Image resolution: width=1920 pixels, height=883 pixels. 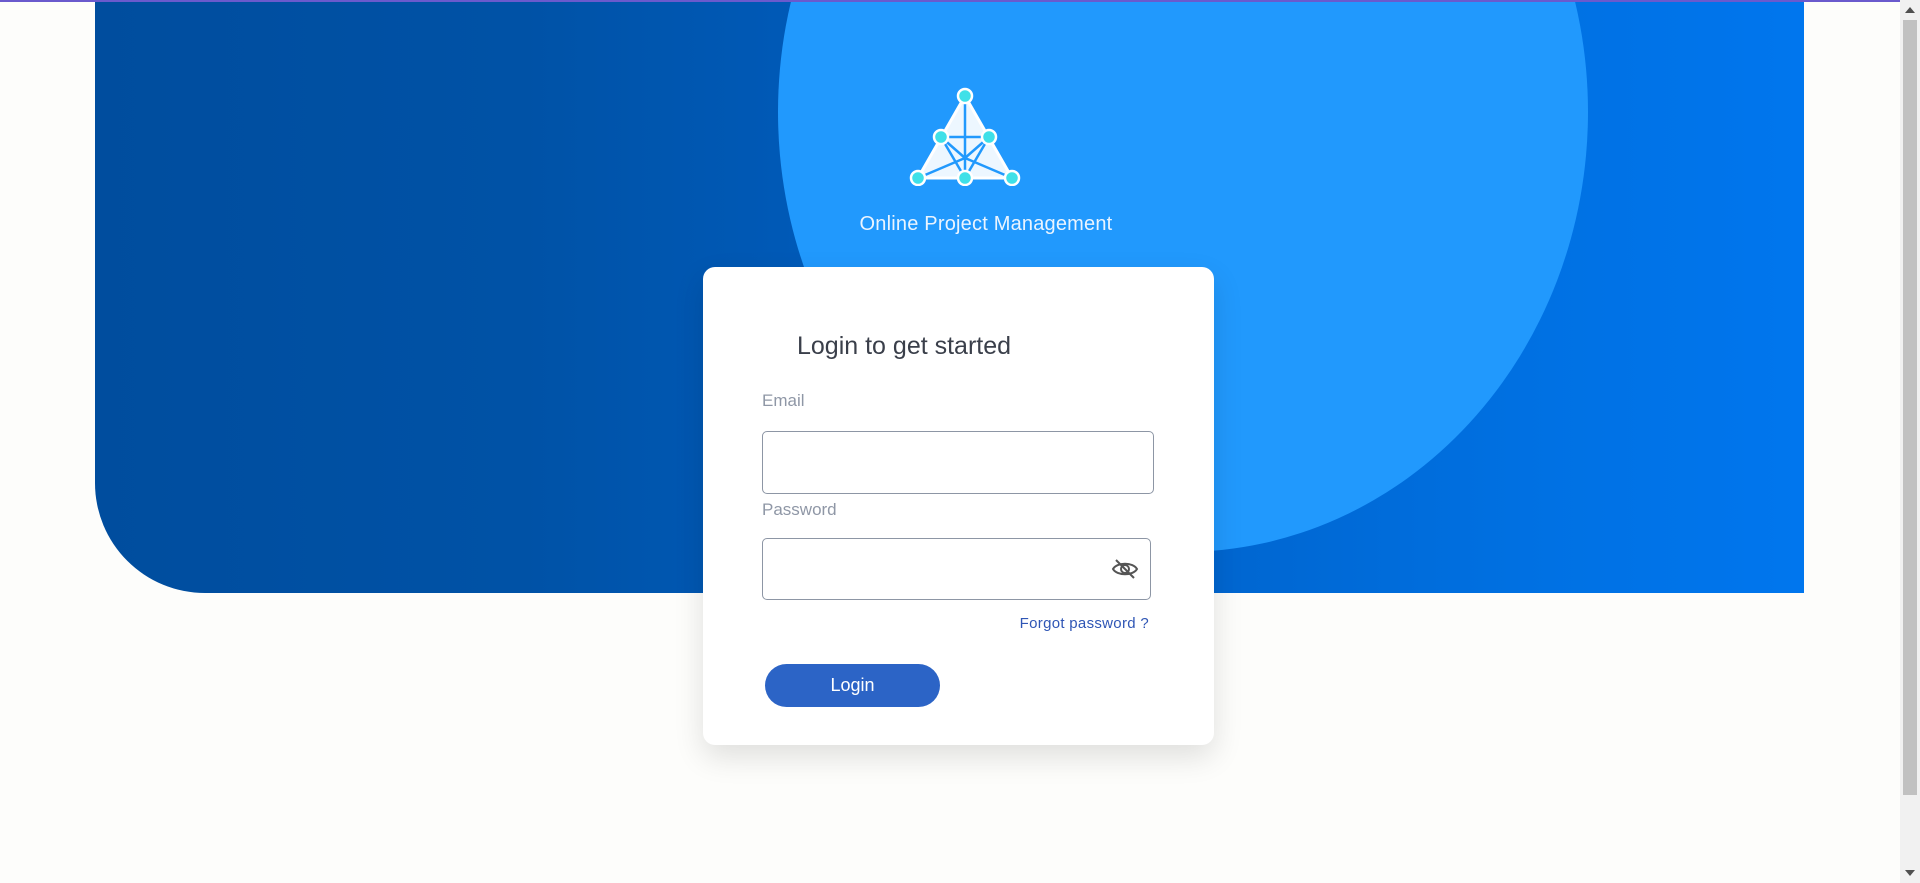 What do you see at coordinates (1125, 569) in the screenshot?
I see `eye-slash-icon` at bounding box center [1125, 569].